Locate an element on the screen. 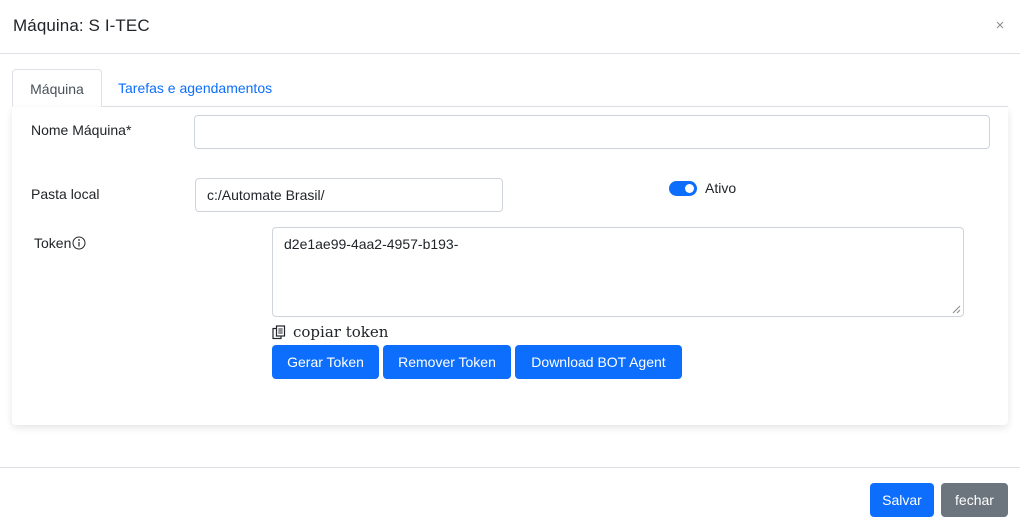 The height and width of the screenshot is (530, 1020). tab-bar: Máquina Tarefas e agendamentos is located at coordinates (510, 88).